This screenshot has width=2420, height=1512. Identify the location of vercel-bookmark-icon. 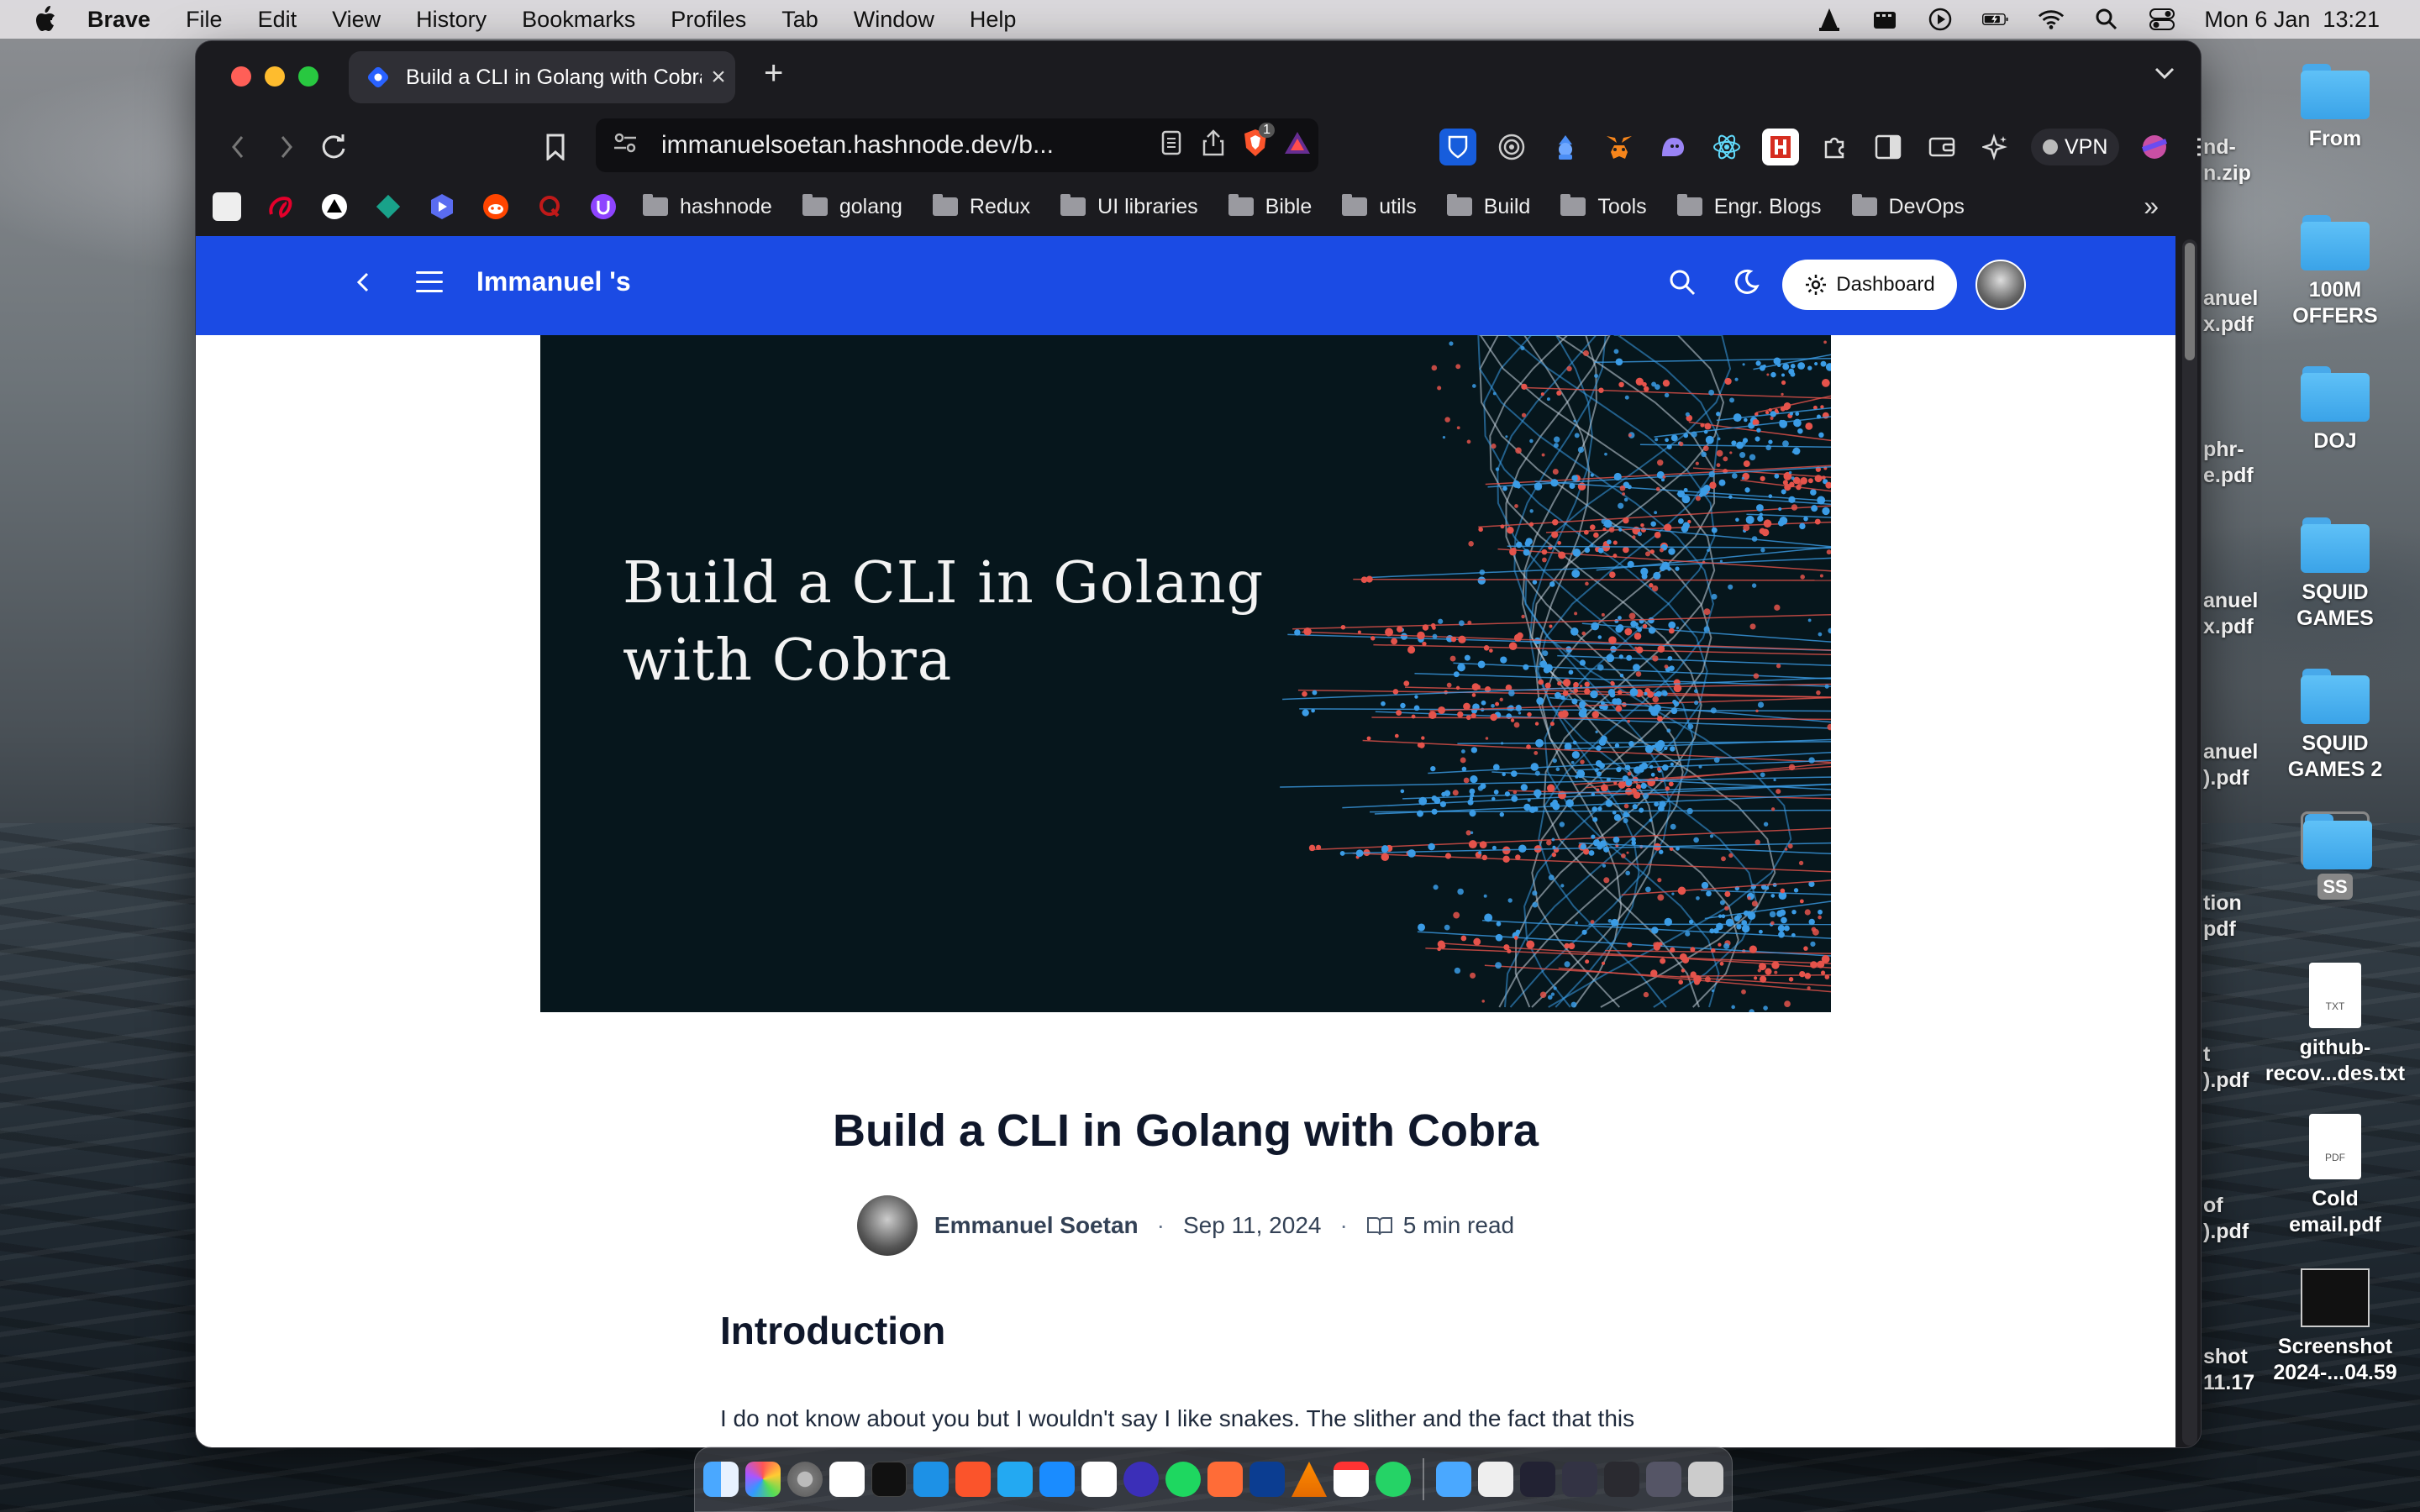
(334, 206).